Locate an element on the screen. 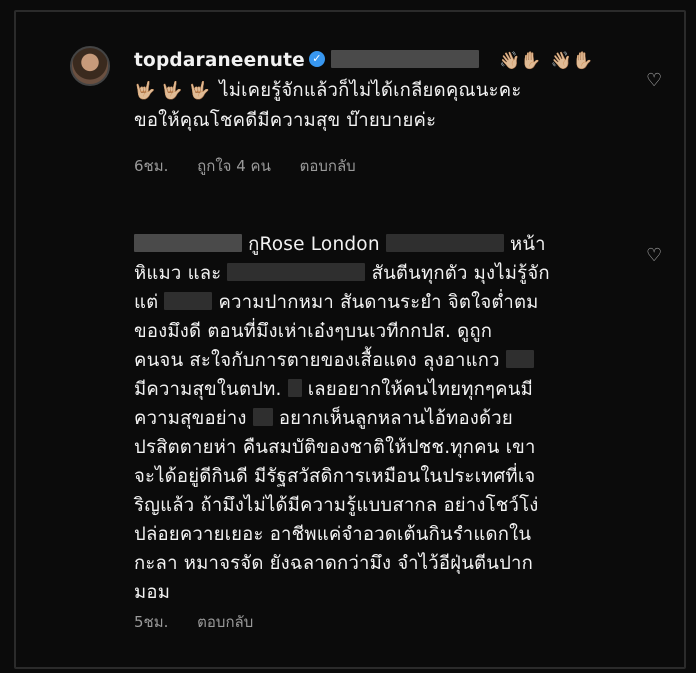 The image size is (696, 673). comment-1-text-line2: ขอให้คุณโชคดีมีความสุข บ๊ายบายค่ะ is located at coordinates (285, 120).